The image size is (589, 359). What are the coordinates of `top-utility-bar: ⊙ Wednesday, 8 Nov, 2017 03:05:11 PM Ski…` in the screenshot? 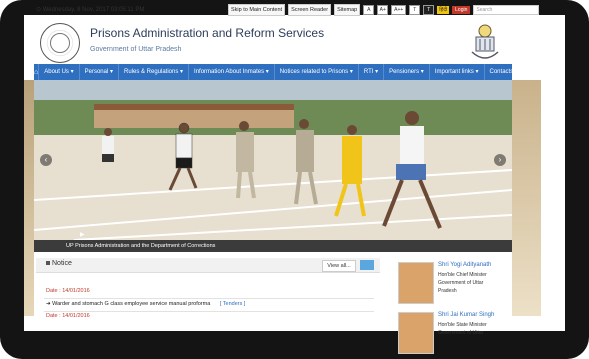 It's located at (288, 10).